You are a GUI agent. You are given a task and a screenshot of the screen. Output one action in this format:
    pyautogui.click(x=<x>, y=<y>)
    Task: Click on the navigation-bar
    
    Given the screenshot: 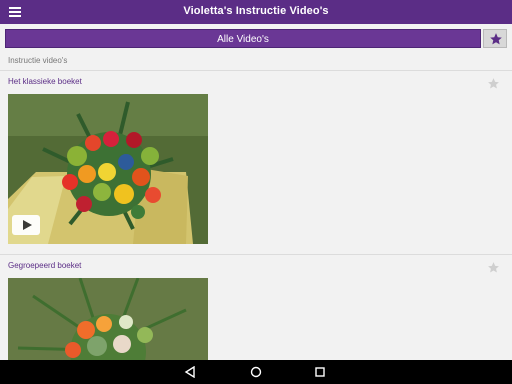 What is the action you would take?
    pyautogui.click(x=256, y=372)
    